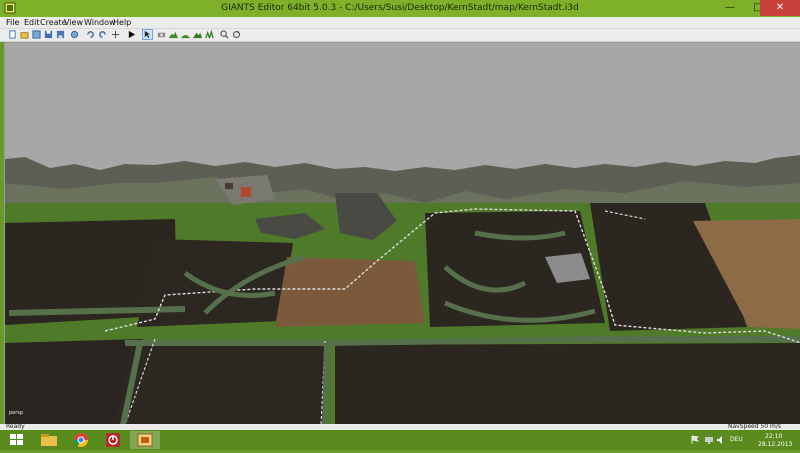 The width and height of the screenshot is (800, 453). I want to click on menu-window: Window, so click(100, 22).